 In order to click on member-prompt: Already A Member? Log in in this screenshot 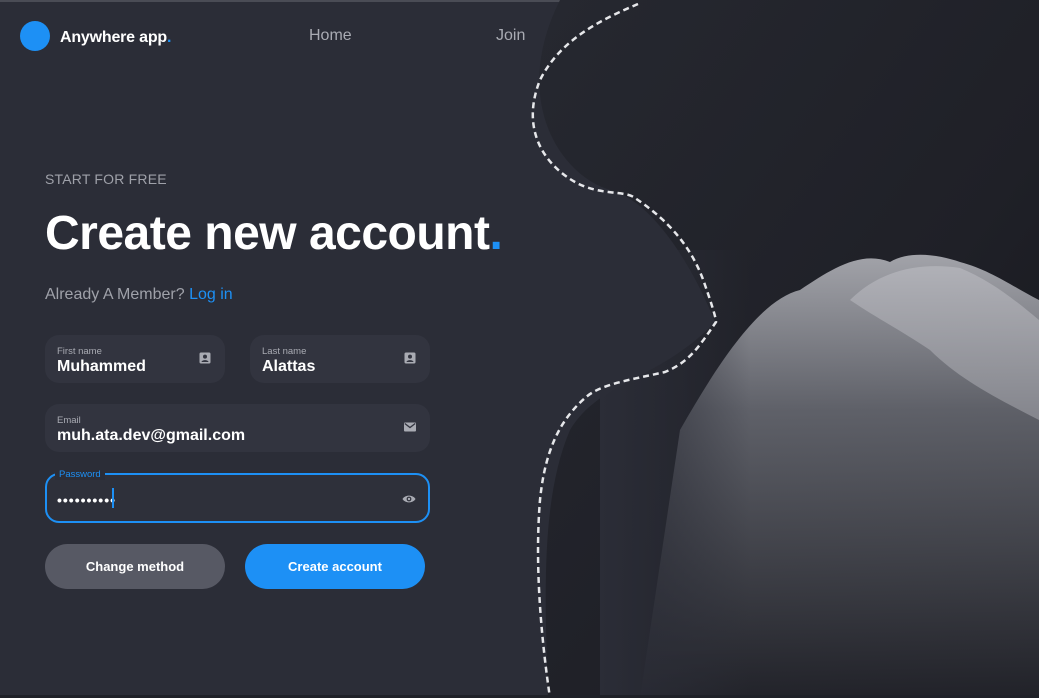, I will do `click(139, 295)`.